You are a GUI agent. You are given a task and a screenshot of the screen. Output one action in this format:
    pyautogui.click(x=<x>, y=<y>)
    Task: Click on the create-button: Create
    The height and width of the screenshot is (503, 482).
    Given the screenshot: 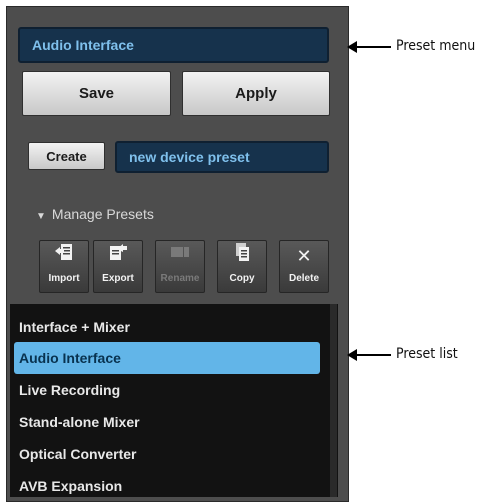 What is the action you would take?
    pyautogui.click(x=66, y=156)
    